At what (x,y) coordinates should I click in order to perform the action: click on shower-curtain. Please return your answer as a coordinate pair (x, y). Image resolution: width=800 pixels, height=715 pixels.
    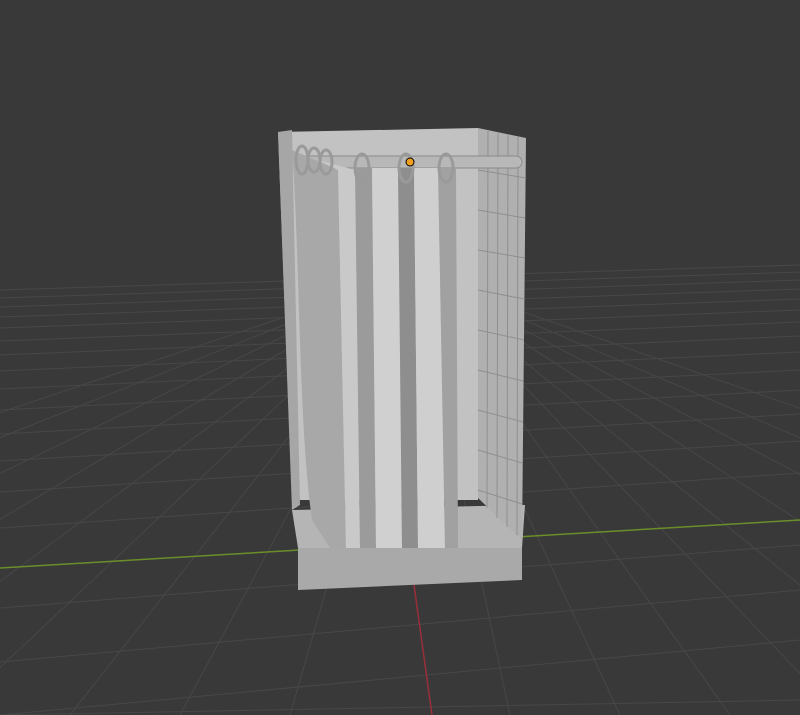
    Looking at the image, I should click on (375, 349).